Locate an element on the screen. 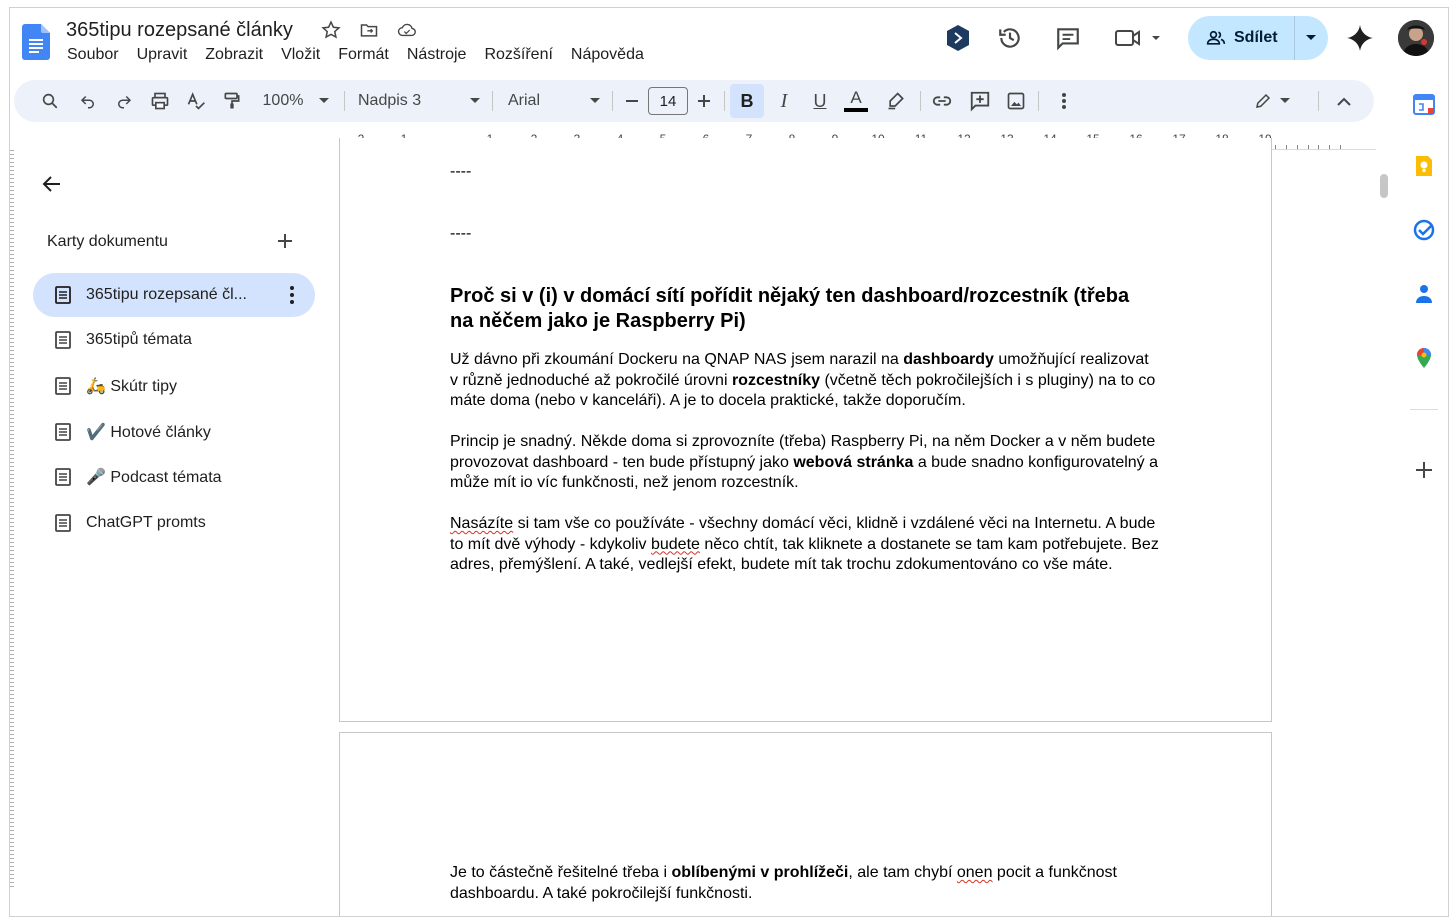 This screenshot has width=1456, height=924. text-color-button: A is located at coordinates (856, 101).